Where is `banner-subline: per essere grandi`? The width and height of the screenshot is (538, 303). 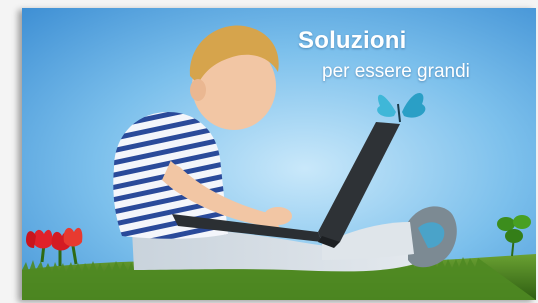 banner-subline: per essere grandi is located at coordinates (396, 71).